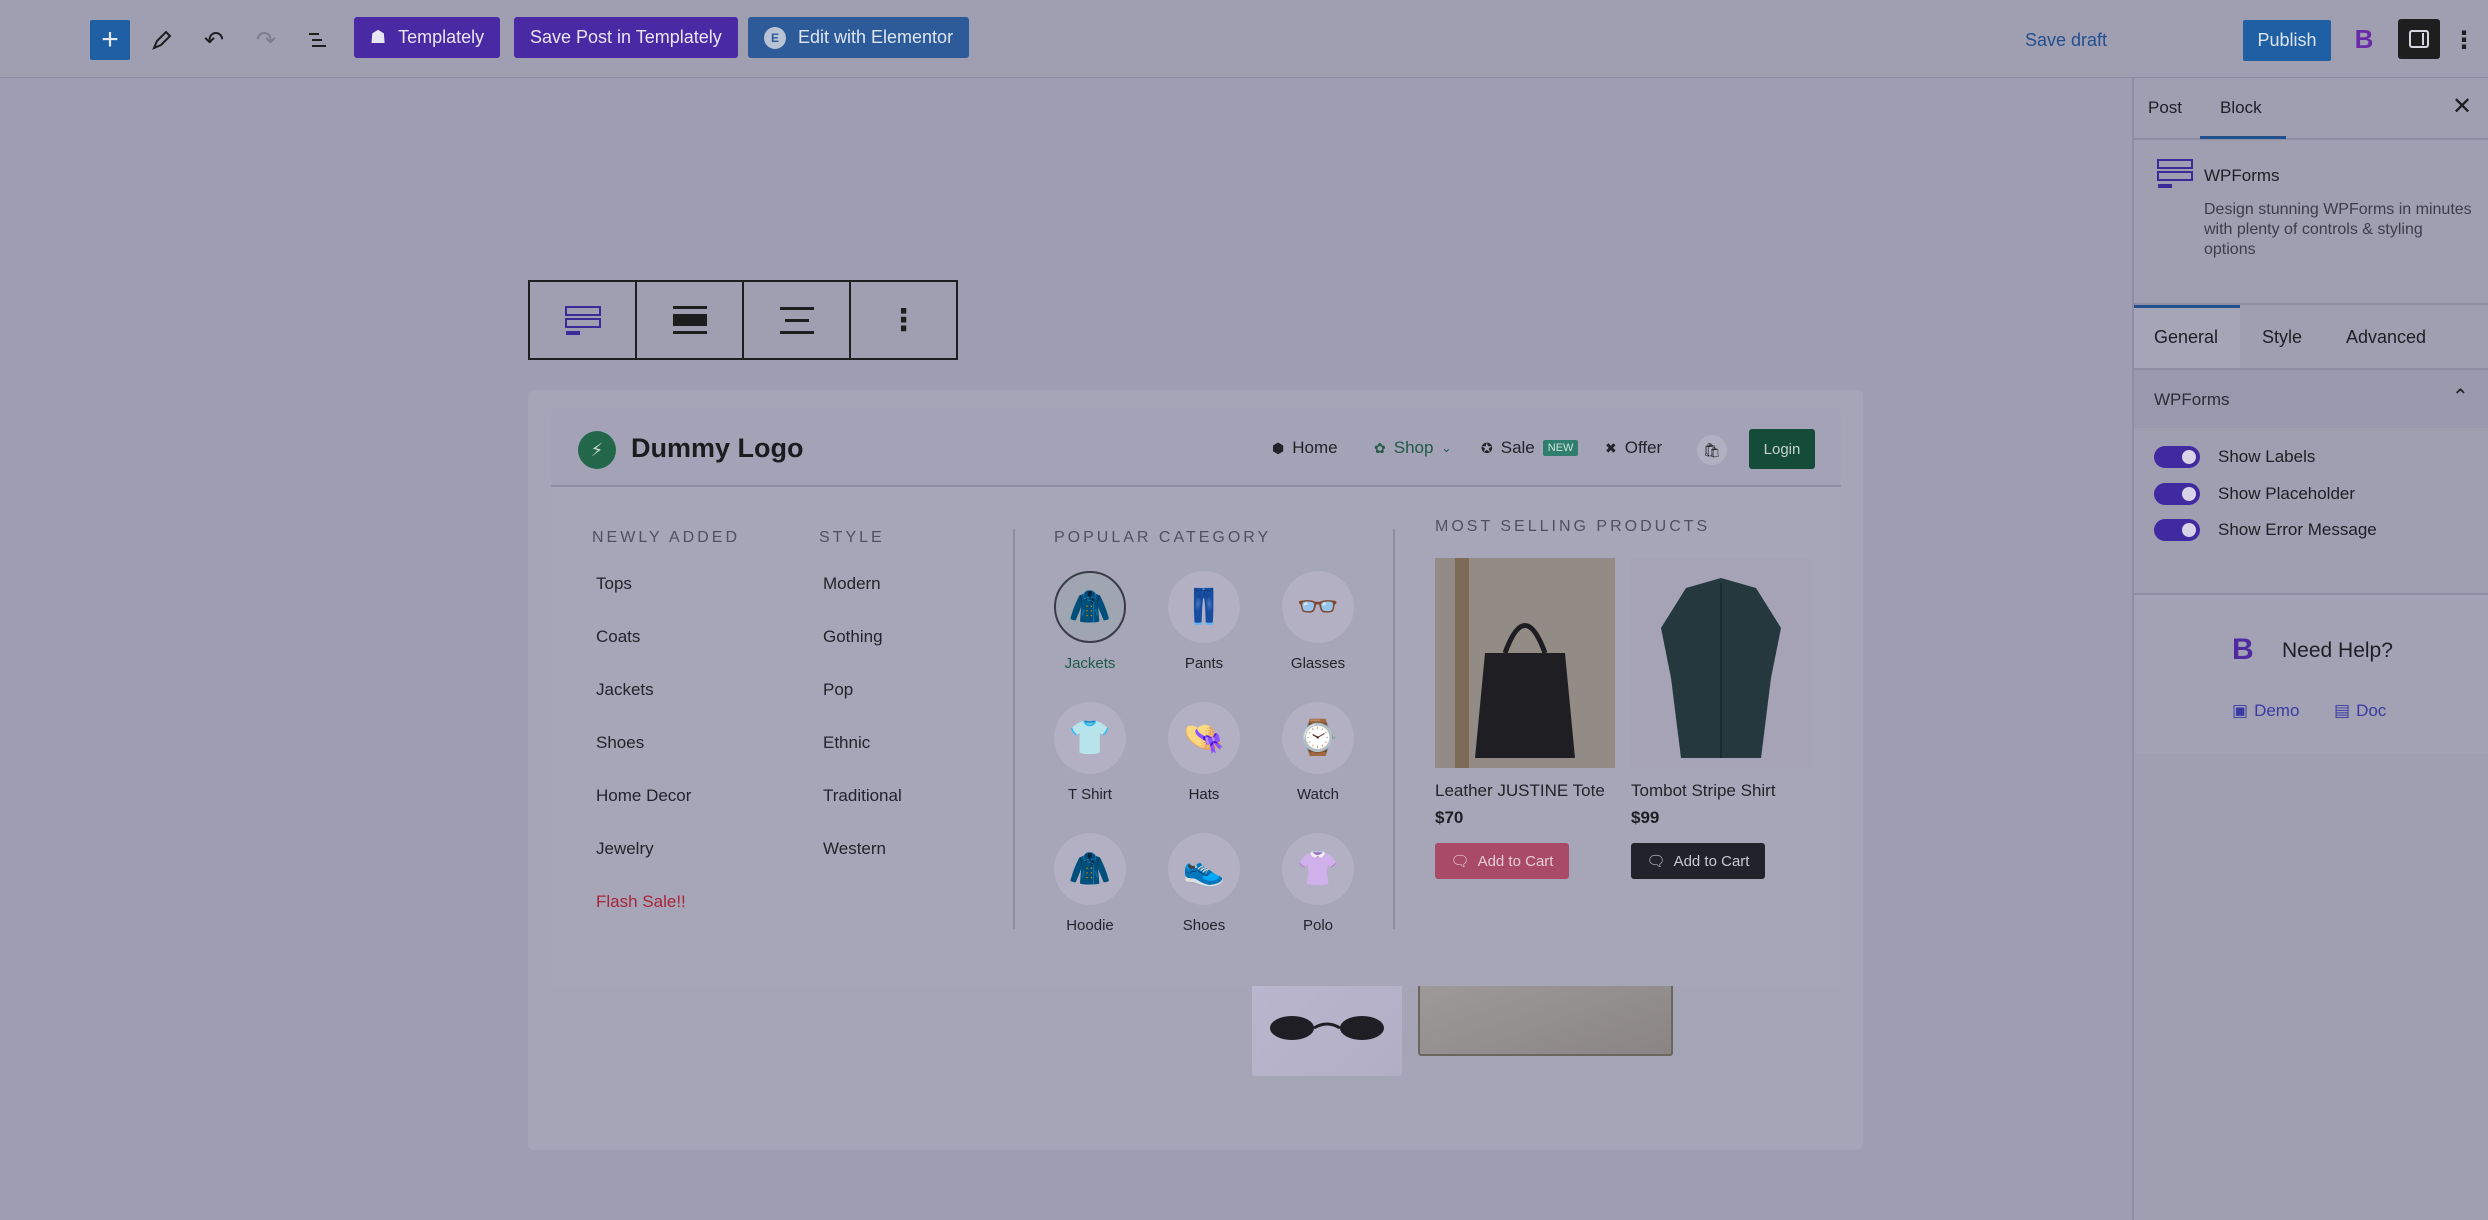 The image size is (2488, 1220). I want to click on more-options-button: ⋮, so click(2464, 40).